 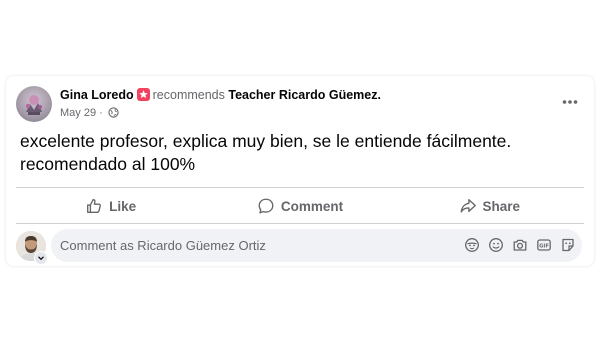 I want to click on share-button: Share, so click(x=489, y=206).